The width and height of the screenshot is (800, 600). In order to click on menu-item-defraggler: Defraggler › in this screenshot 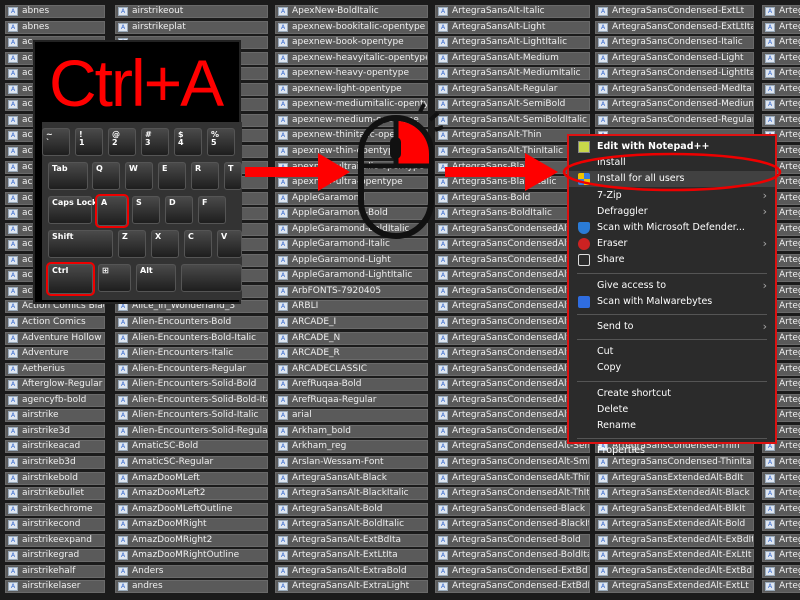, I will do `click(672, 212)`.